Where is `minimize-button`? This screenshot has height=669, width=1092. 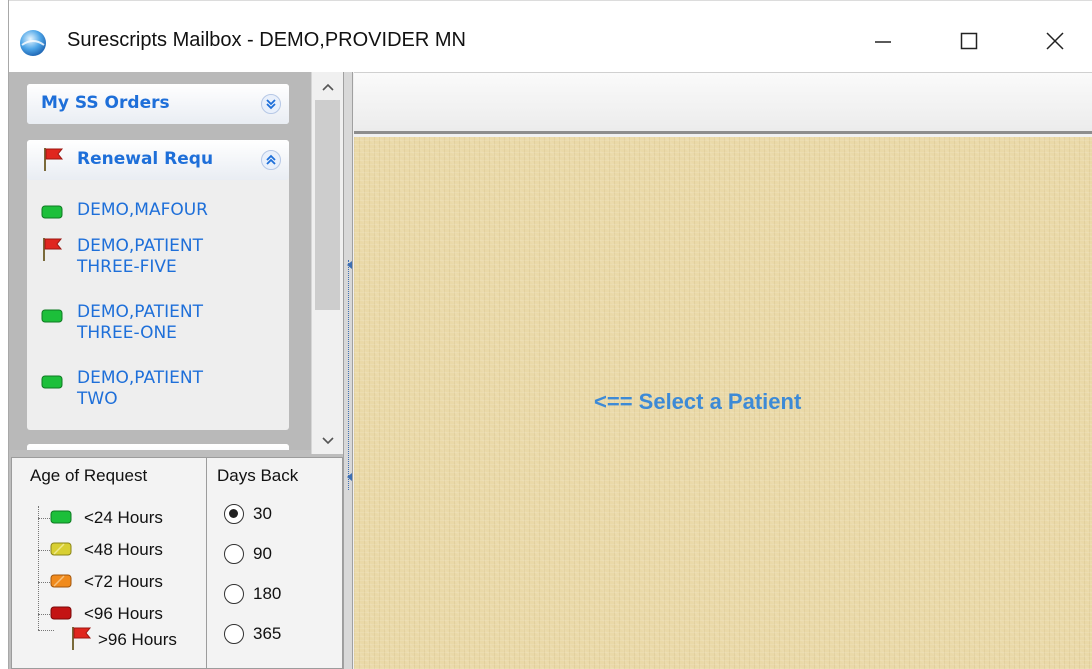
minimize-button is located at coordinates (883, 41).